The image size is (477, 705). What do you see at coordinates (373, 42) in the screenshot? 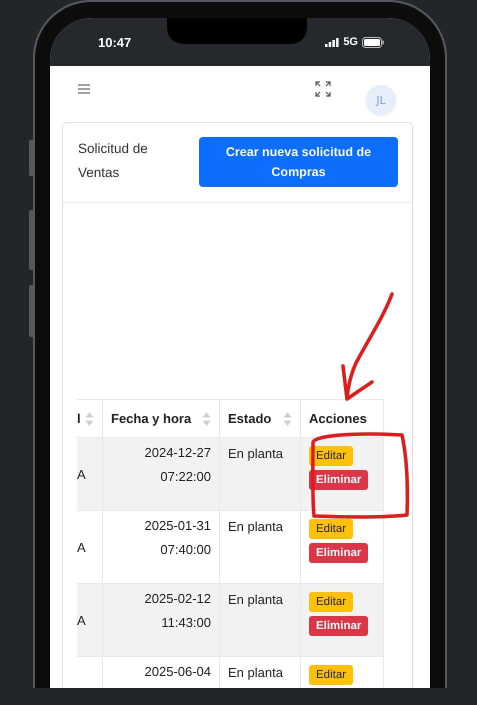
I see `battery-icon` at bounding box center [373, 42].